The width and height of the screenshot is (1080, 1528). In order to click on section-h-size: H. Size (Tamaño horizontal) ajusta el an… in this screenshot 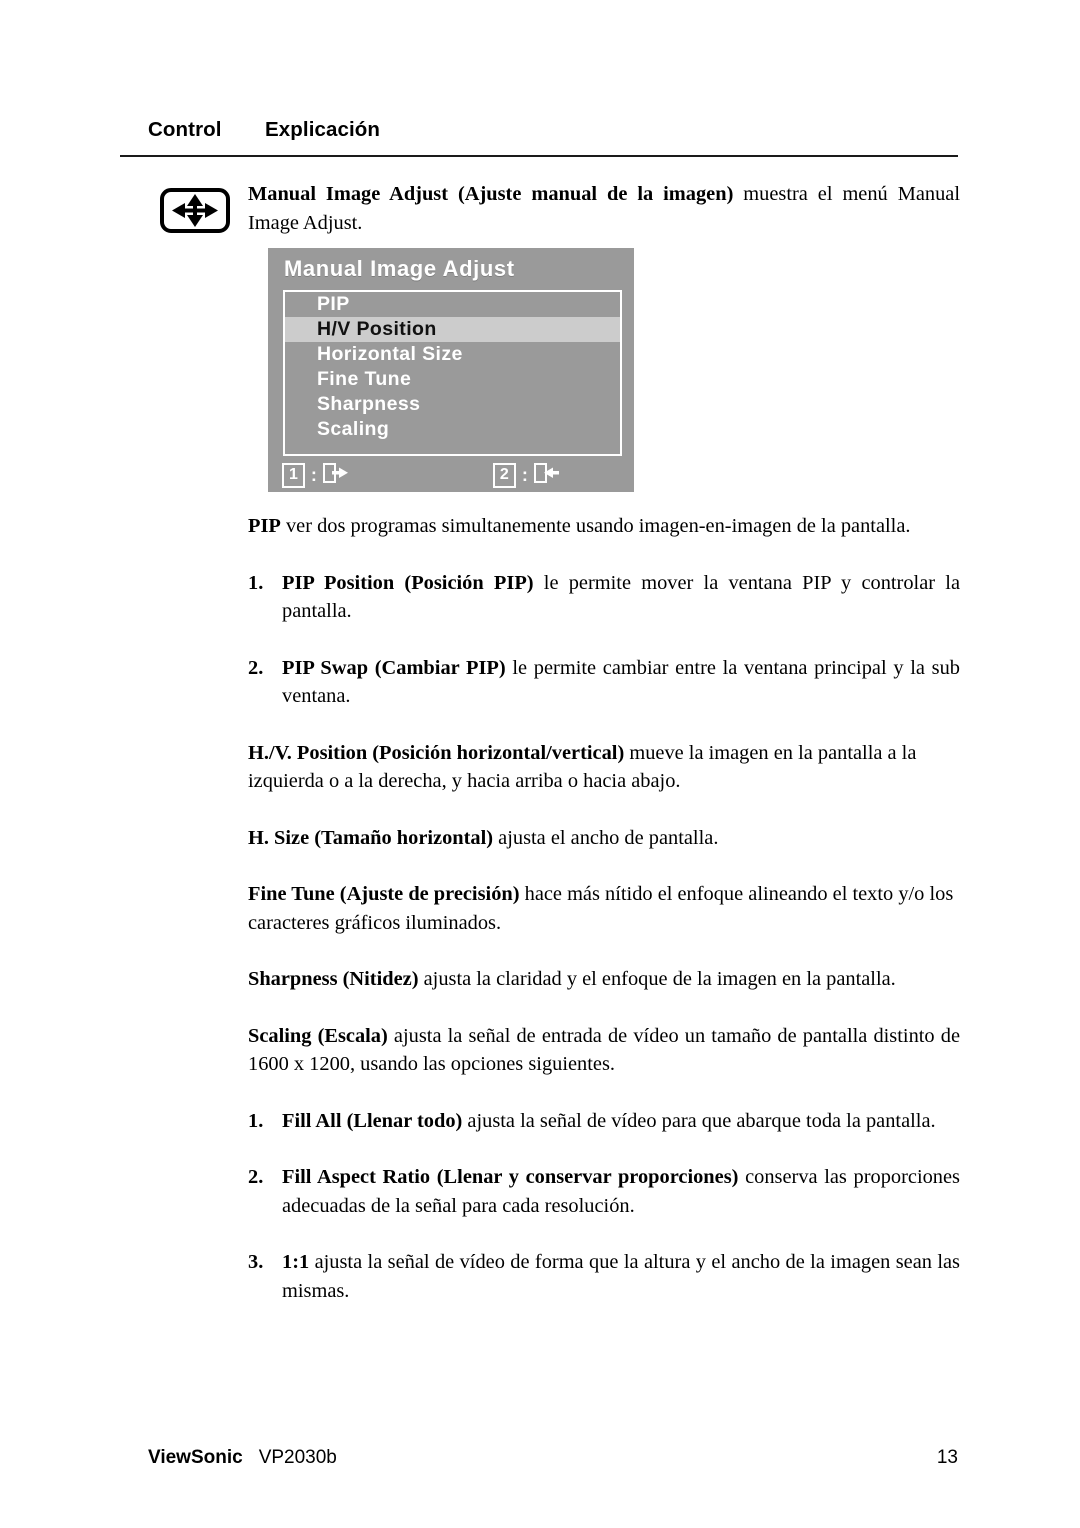, I will do `click(604, 838)`.